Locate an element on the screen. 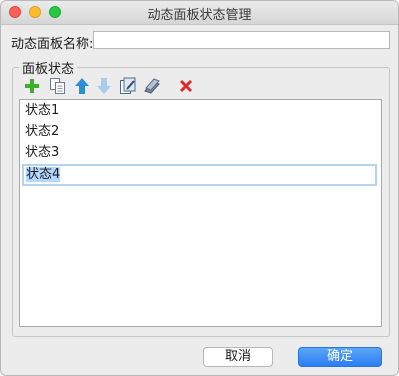 This screenshot has height=376, width=399. state-item-3: 状态3 is located at coordinates (200, 152).